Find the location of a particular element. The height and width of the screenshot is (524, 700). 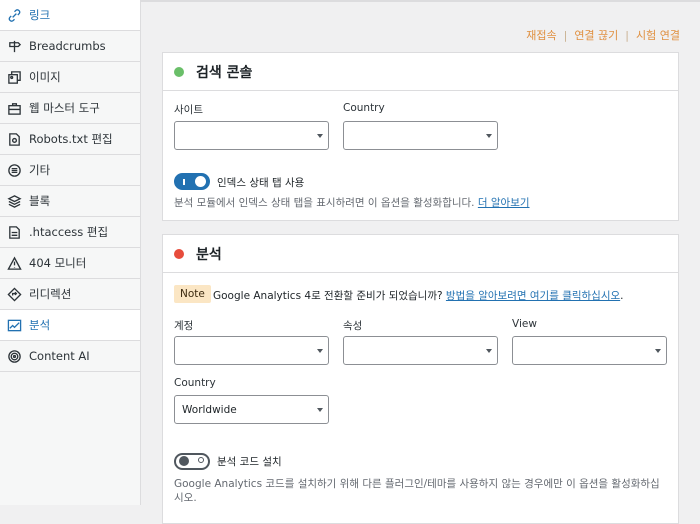

list-icon is located at coordinates (14, 170).